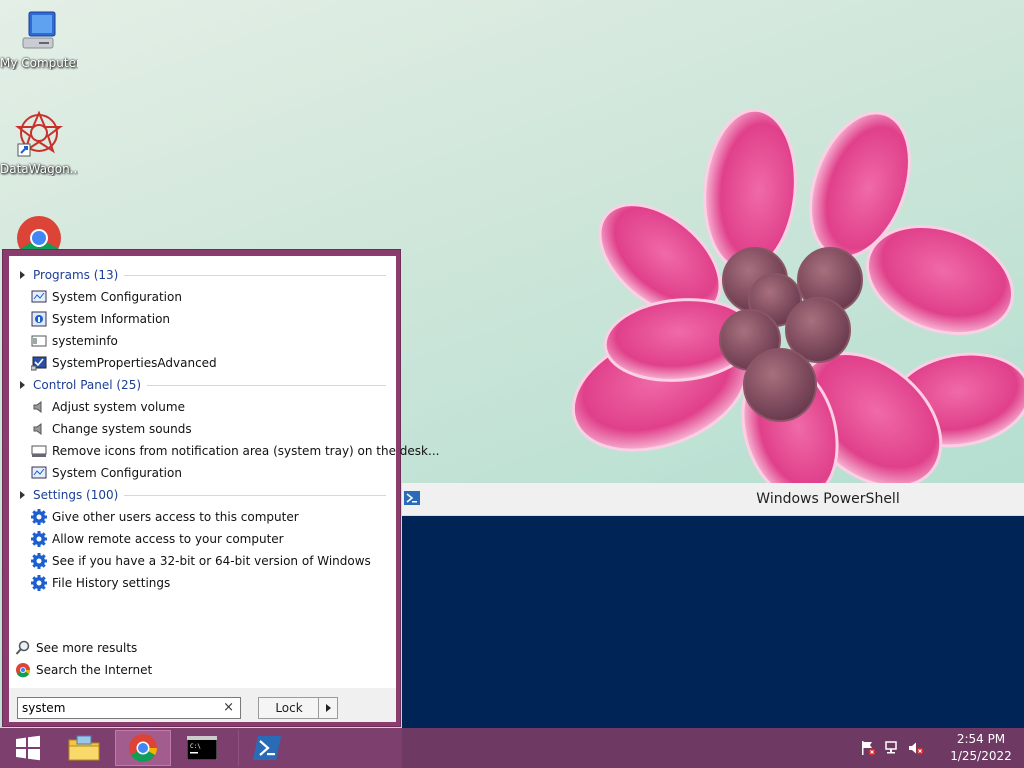 This screenshot has height=768, width=1024. Describe the element at coordinates (39, 363) in the screenshot. I see `system-properties-icon` at that location.